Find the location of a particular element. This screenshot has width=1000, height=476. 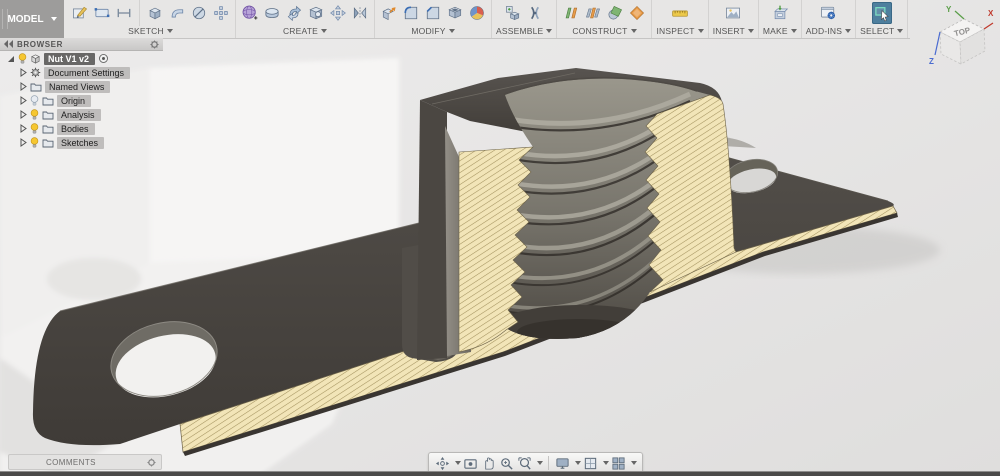

pan-icon is located at coordinates (488, 463).